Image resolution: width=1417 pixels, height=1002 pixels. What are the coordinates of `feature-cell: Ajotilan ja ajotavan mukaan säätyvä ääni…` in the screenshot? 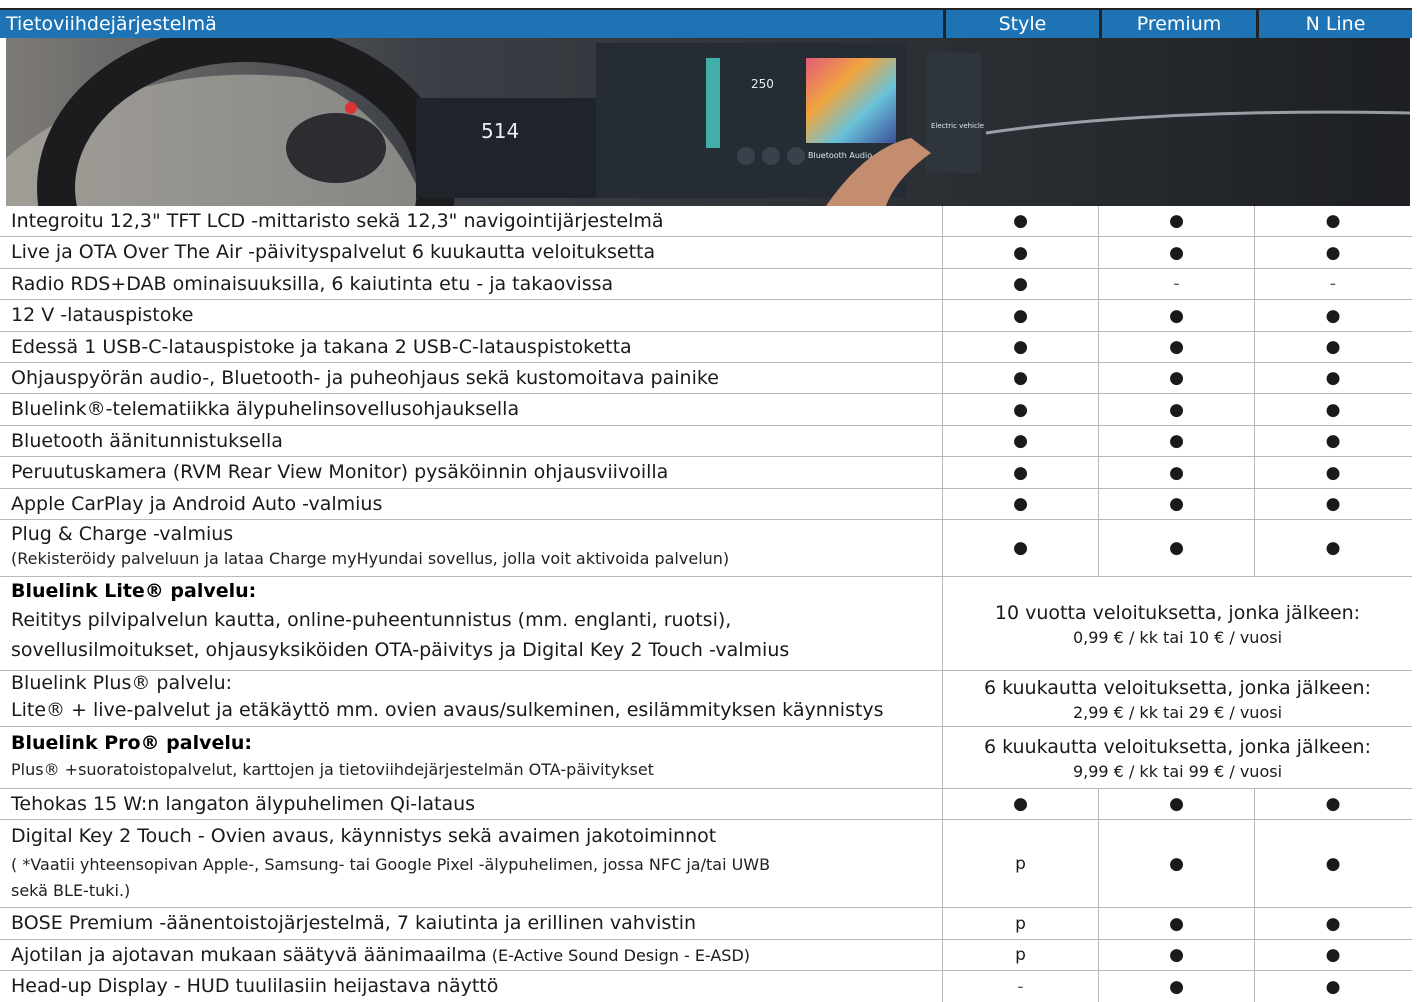 It's located at (471, 955).